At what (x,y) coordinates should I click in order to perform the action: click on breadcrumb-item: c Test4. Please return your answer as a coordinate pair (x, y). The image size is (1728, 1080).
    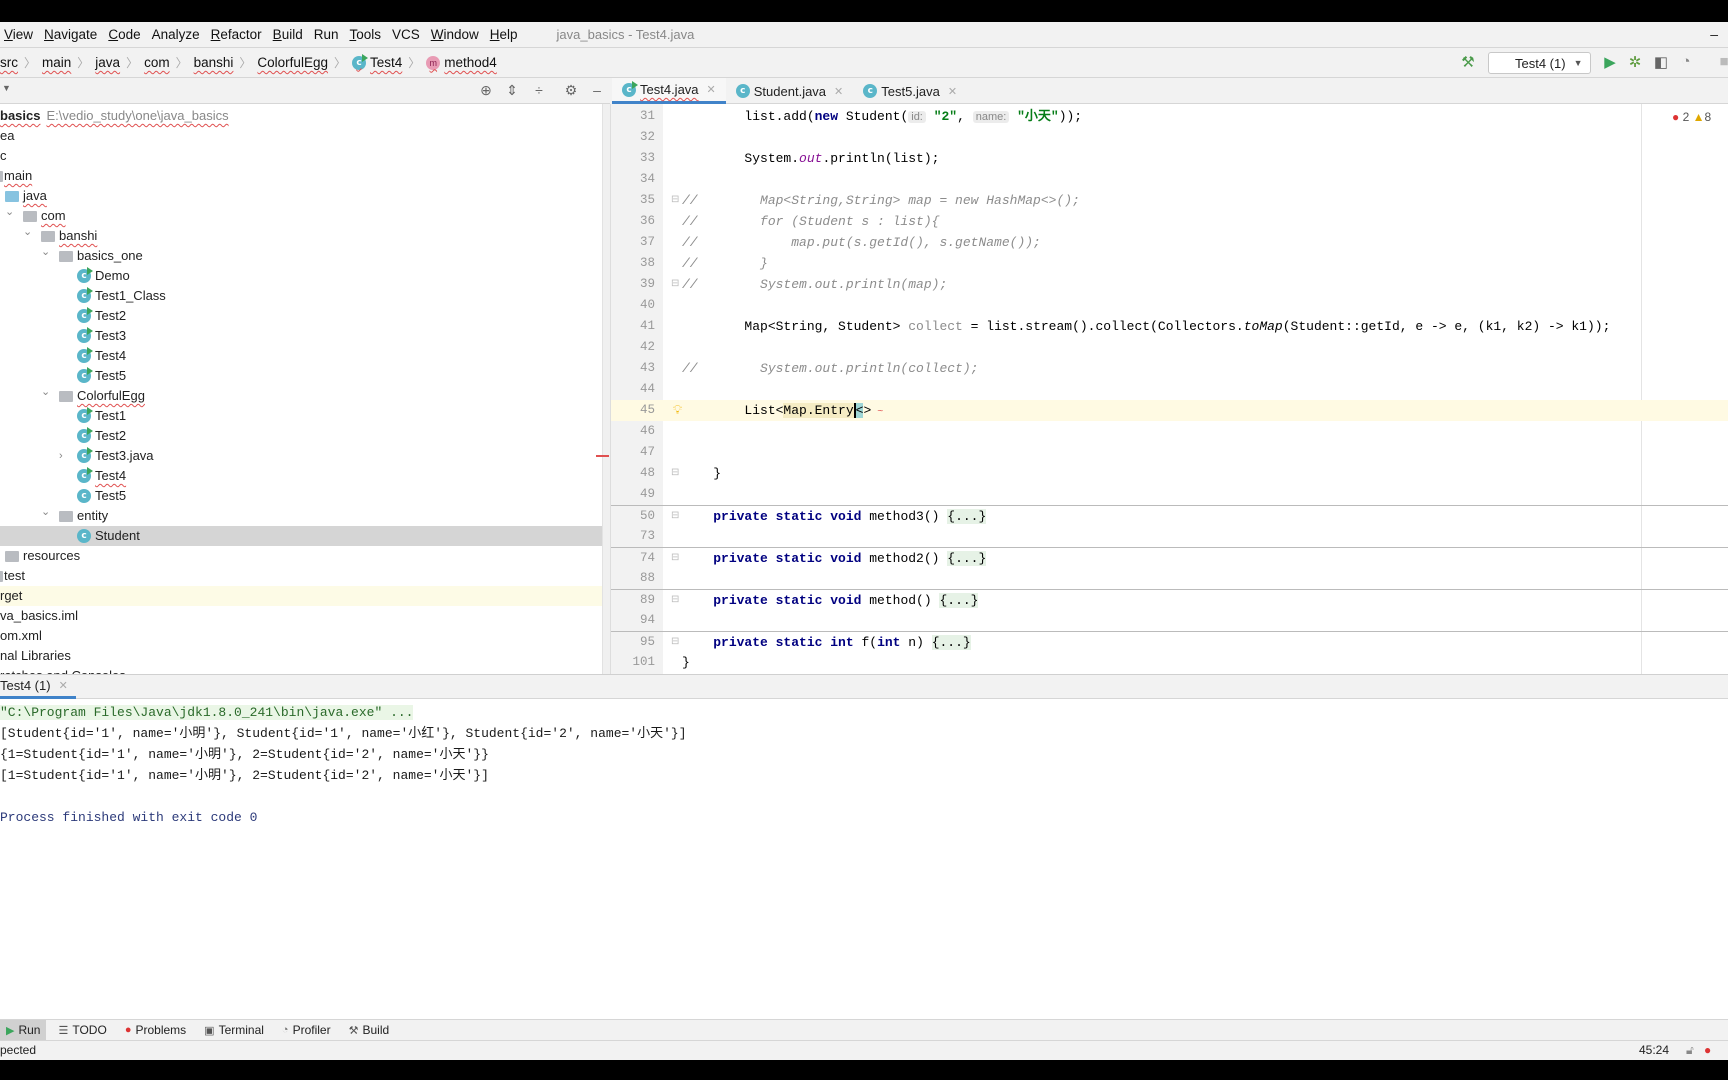
    Looking at the image, I should click on (376, 61).